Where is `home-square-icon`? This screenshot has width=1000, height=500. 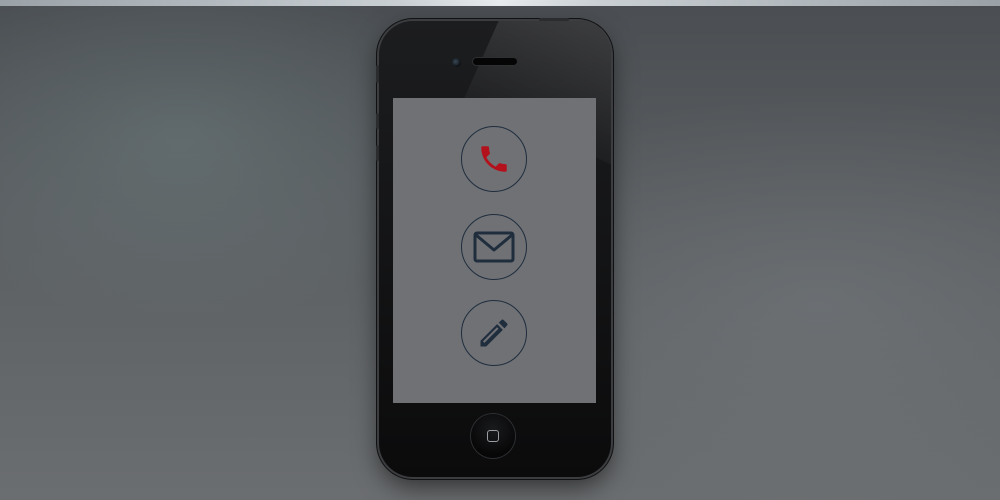 home-square-icon is located at coordinates (493, 436).